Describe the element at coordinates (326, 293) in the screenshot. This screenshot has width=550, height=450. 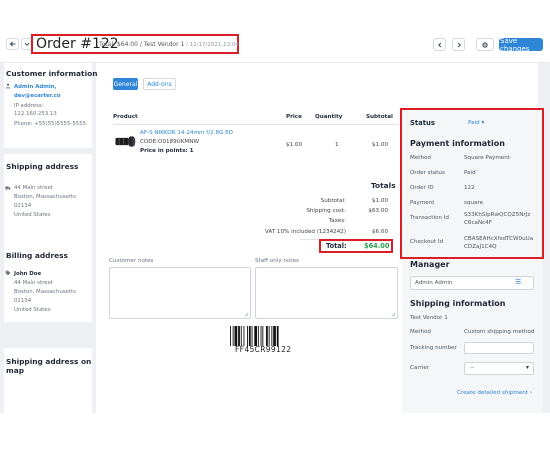
I see `staff-notes-textarea` at that location.